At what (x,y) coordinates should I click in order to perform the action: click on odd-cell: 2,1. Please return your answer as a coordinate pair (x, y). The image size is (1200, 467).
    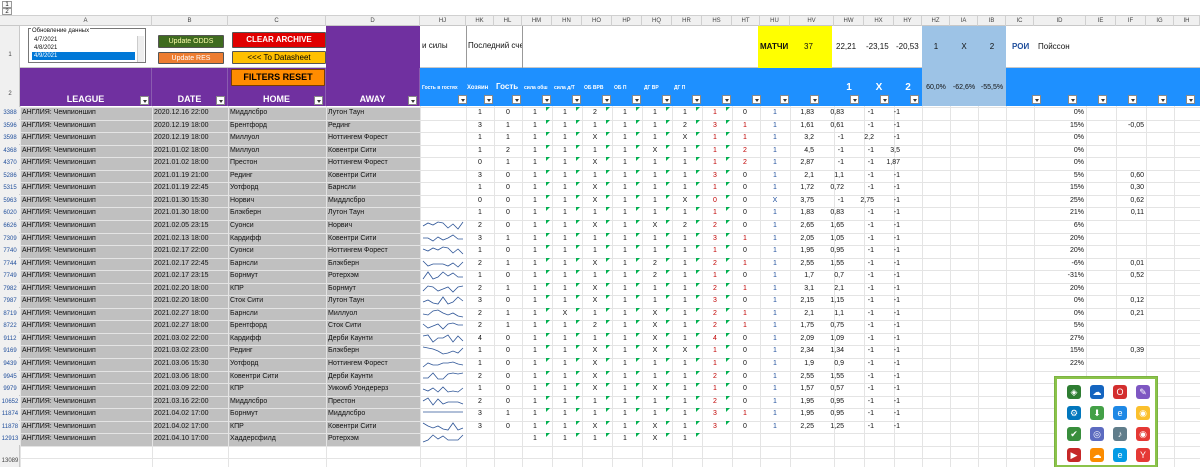
    Looking at the image, I should click on (803, 314).